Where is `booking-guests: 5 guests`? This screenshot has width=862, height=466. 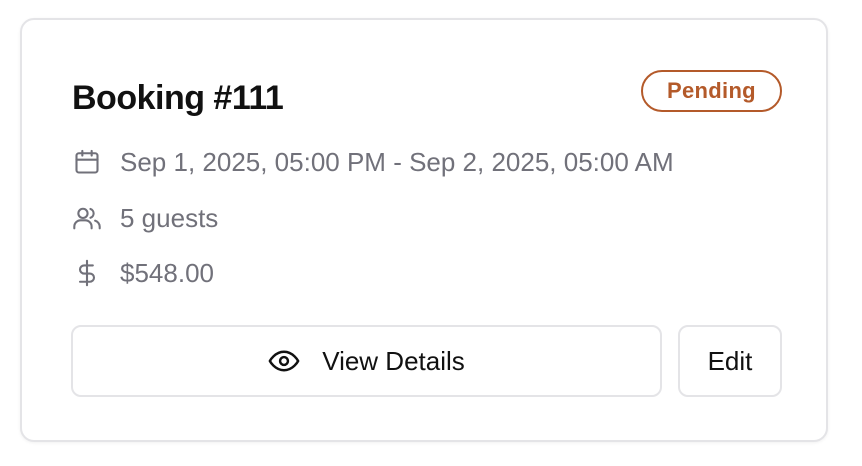 booking-guests: 5 guests is located at coordinates (169, 217).